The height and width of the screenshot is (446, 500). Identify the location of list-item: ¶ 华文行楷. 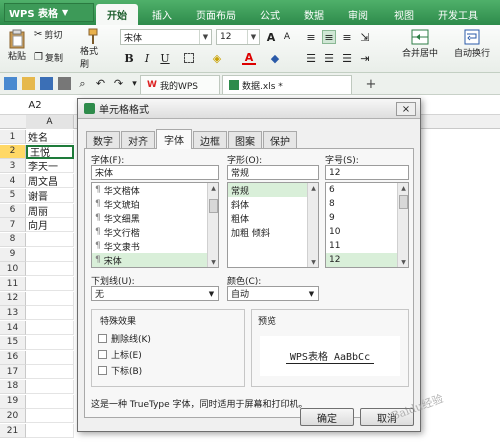
(155, 232).